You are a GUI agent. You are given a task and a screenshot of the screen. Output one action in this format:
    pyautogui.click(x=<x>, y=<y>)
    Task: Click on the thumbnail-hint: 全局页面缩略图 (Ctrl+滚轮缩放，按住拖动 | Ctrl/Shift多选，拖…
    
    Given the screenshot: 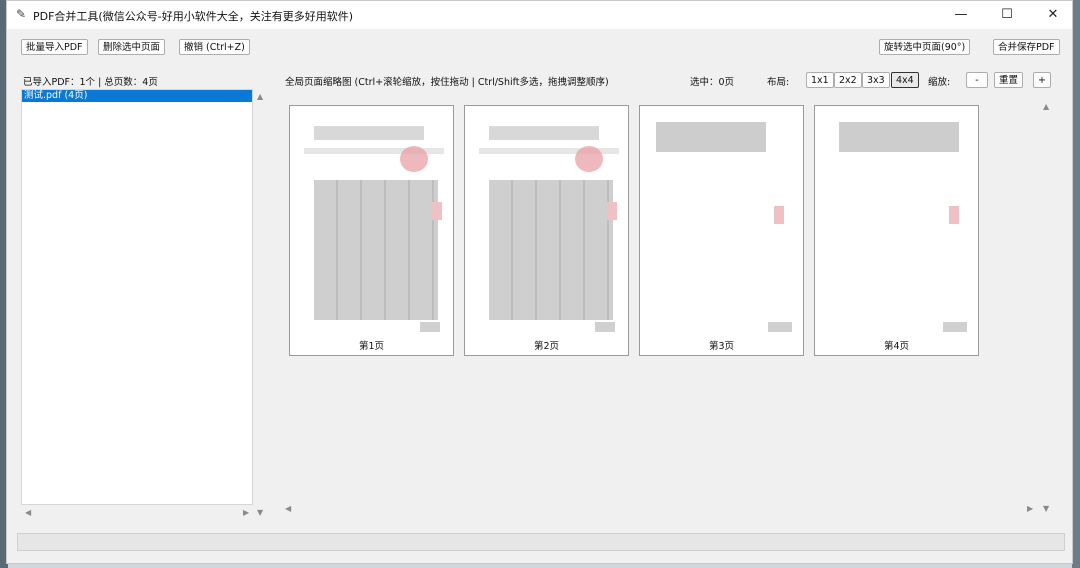 What is the action you would take?
    pyautogui.click(x=447, y=82)
    